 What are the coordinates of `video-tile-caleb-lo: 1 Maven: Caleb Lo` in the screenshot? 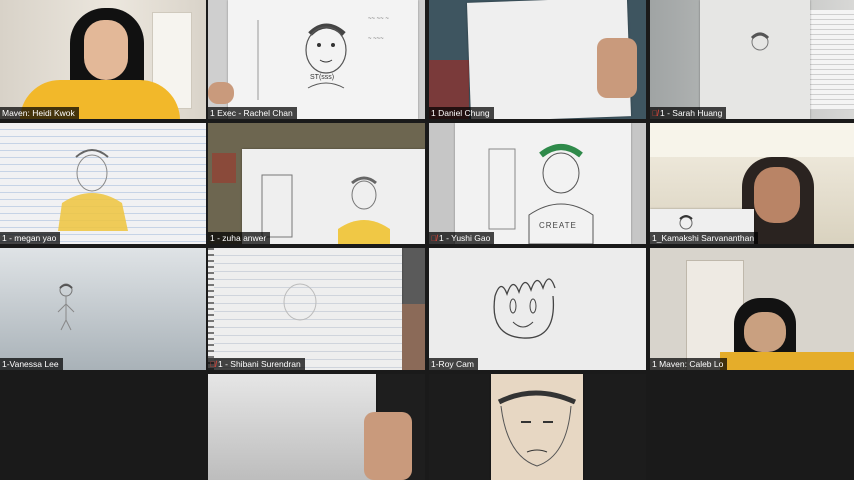 It's located at (752, 309).